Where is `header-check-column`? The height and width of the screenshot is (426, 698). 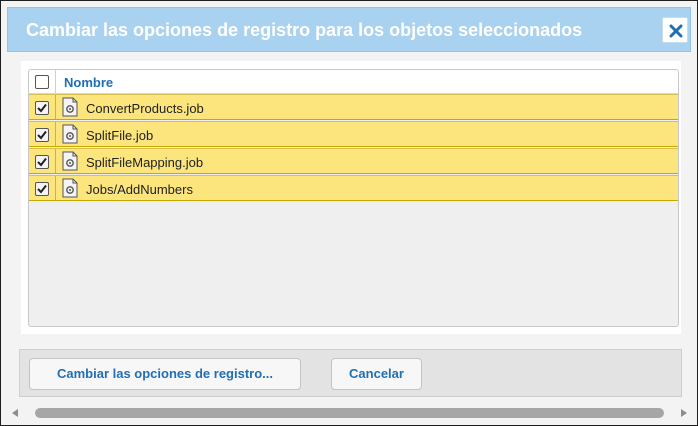
header-check-column is located at coordinates (42, 81).